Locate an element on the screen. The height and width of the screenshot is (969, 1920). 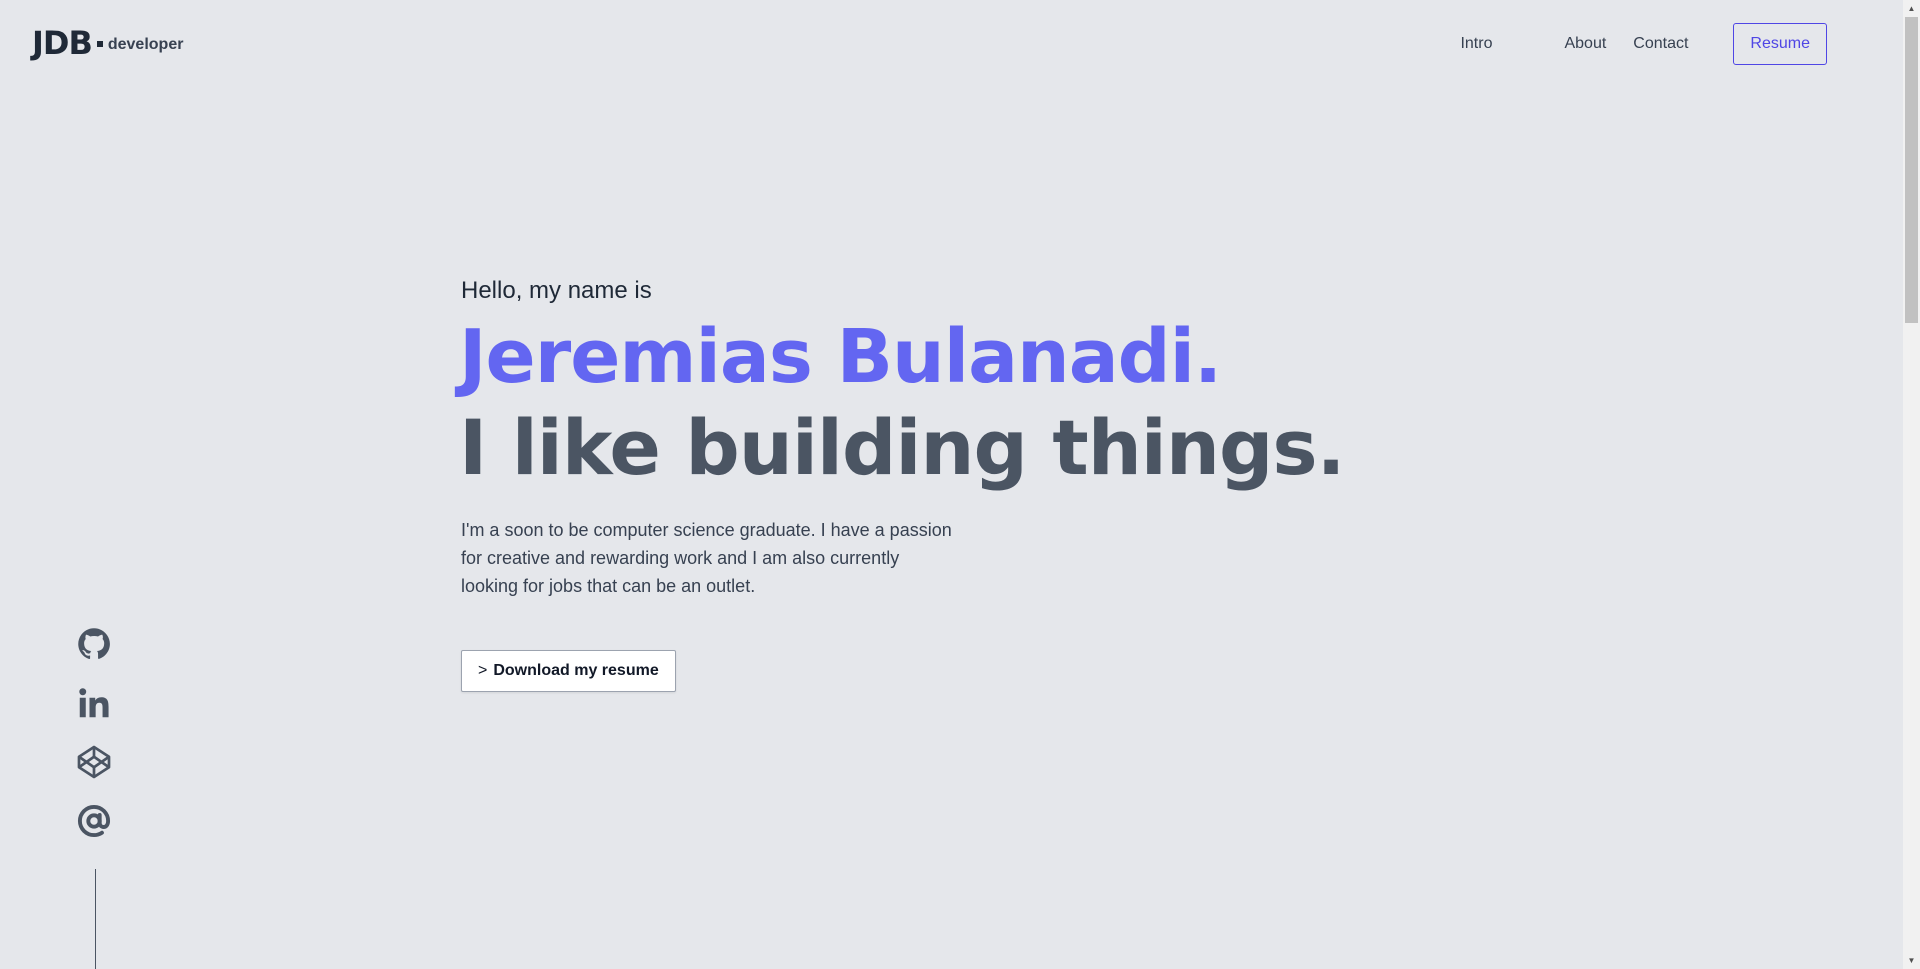
nav-link-contact: Contact is located at coordinates (1660, 44).